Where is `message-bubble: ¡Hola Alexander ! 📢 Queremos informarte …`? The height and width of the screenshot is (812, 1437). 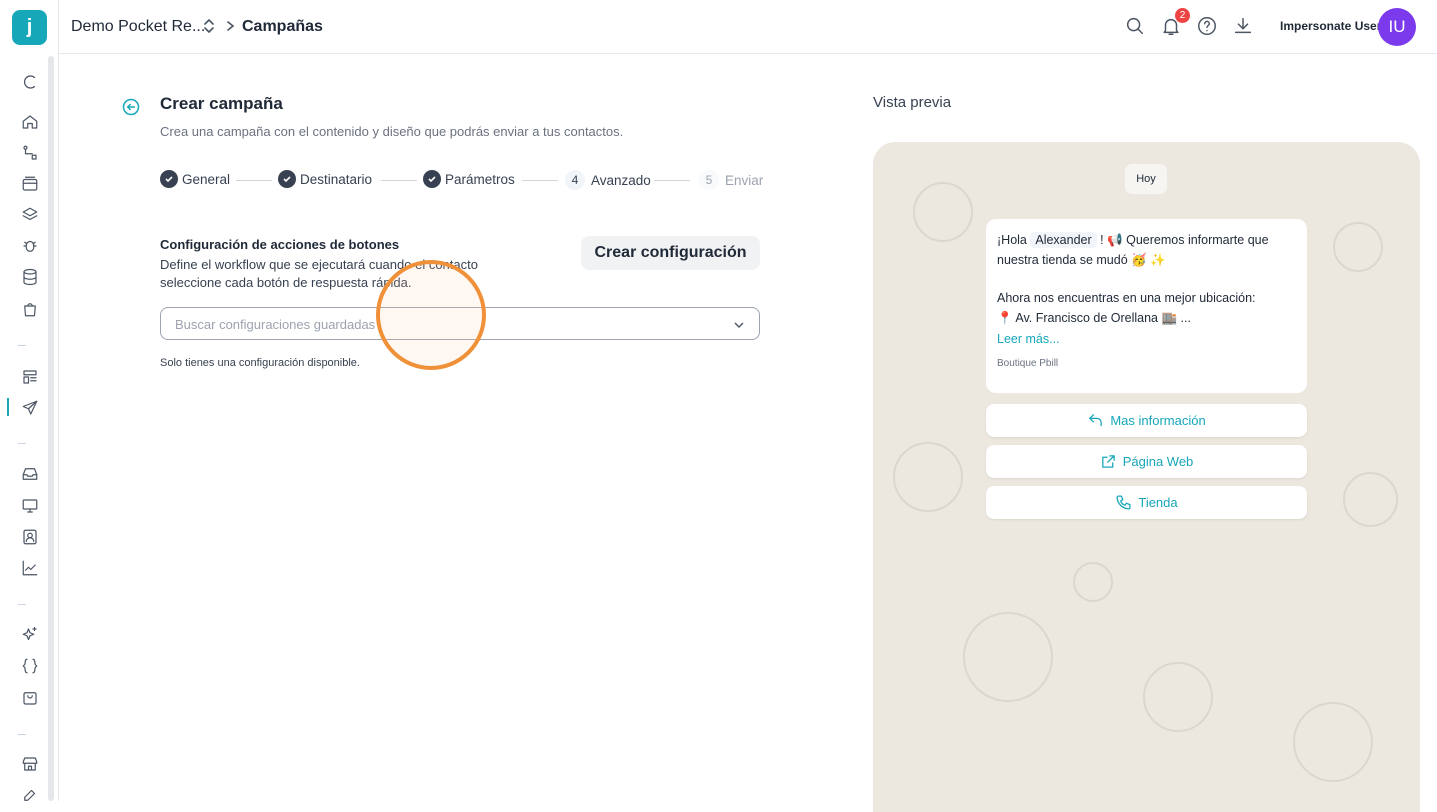 message-bubble: ¡Hola Alexander ! 📢 Queremos informarte … is located at coordinates (1146, 306).